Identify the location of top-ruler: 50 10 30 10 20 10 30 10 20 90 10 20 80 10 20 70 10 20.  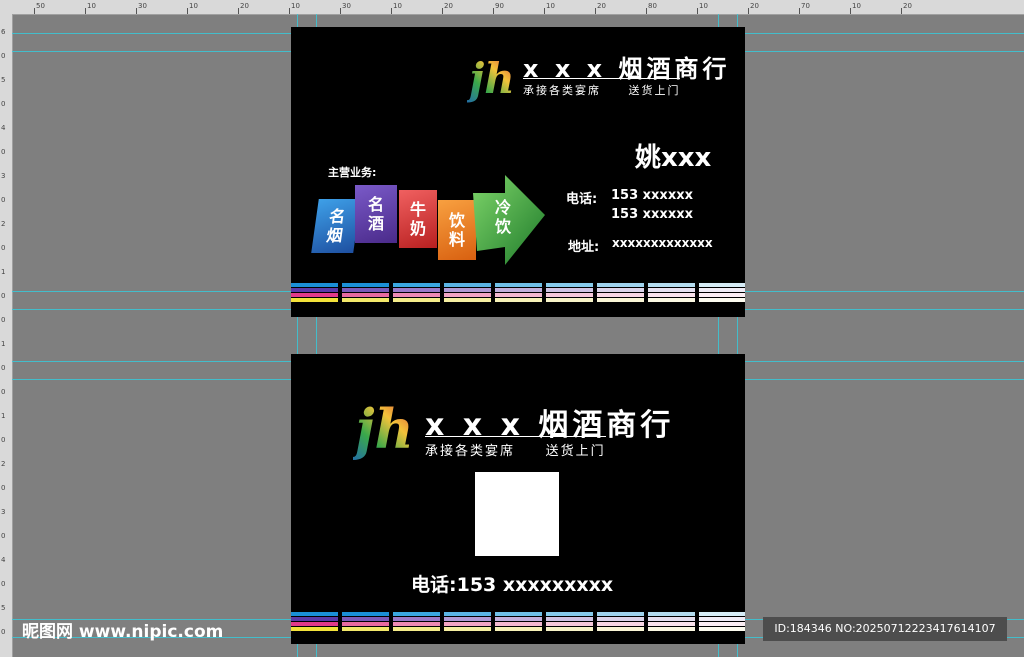
(512, 7).